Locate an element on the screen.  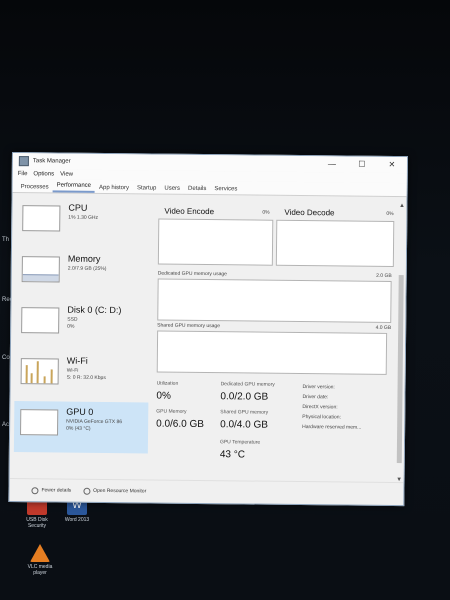
footer-bar: Fewer details Open Resource Monitor is located at coordinates (206, 491).